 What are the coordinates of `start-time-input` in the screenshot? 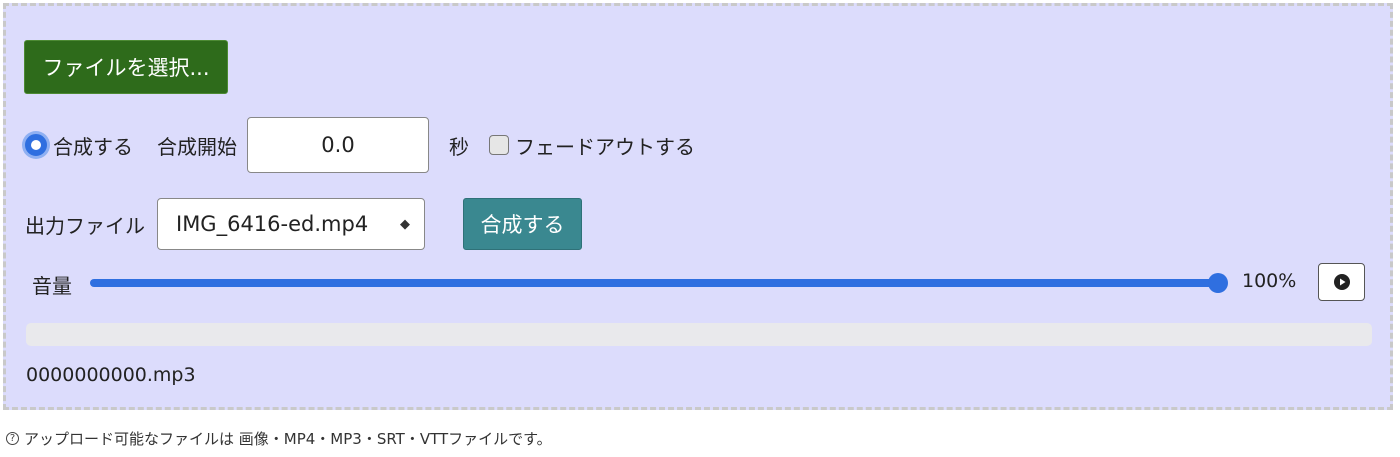 It's located at (338, 145).